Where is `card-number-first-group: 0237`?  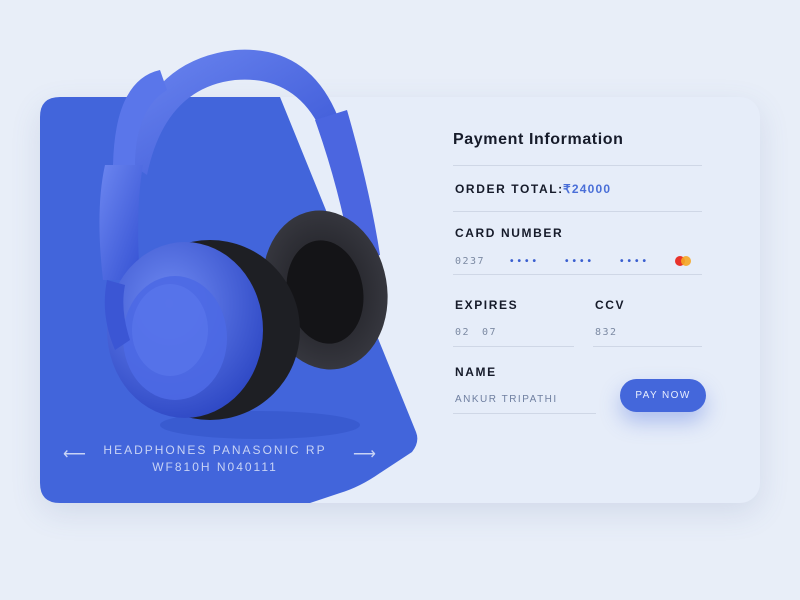
card-number-first-group: 0237 is located at coordinates (470, 261).